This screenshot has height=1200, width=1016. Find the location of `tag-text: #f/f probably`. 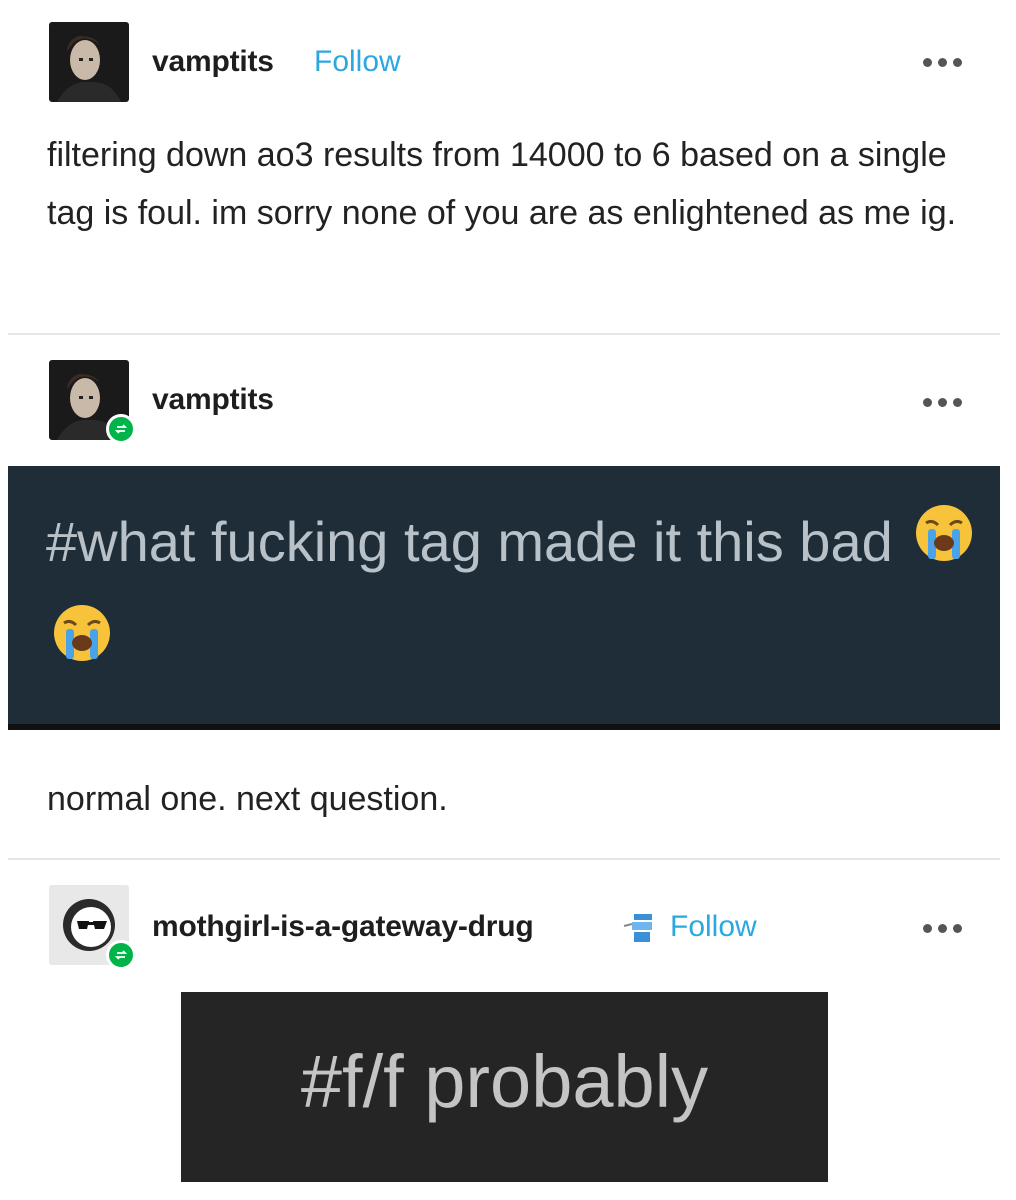

tag-text: #f/f probably is located at coordinates (504, 1081).